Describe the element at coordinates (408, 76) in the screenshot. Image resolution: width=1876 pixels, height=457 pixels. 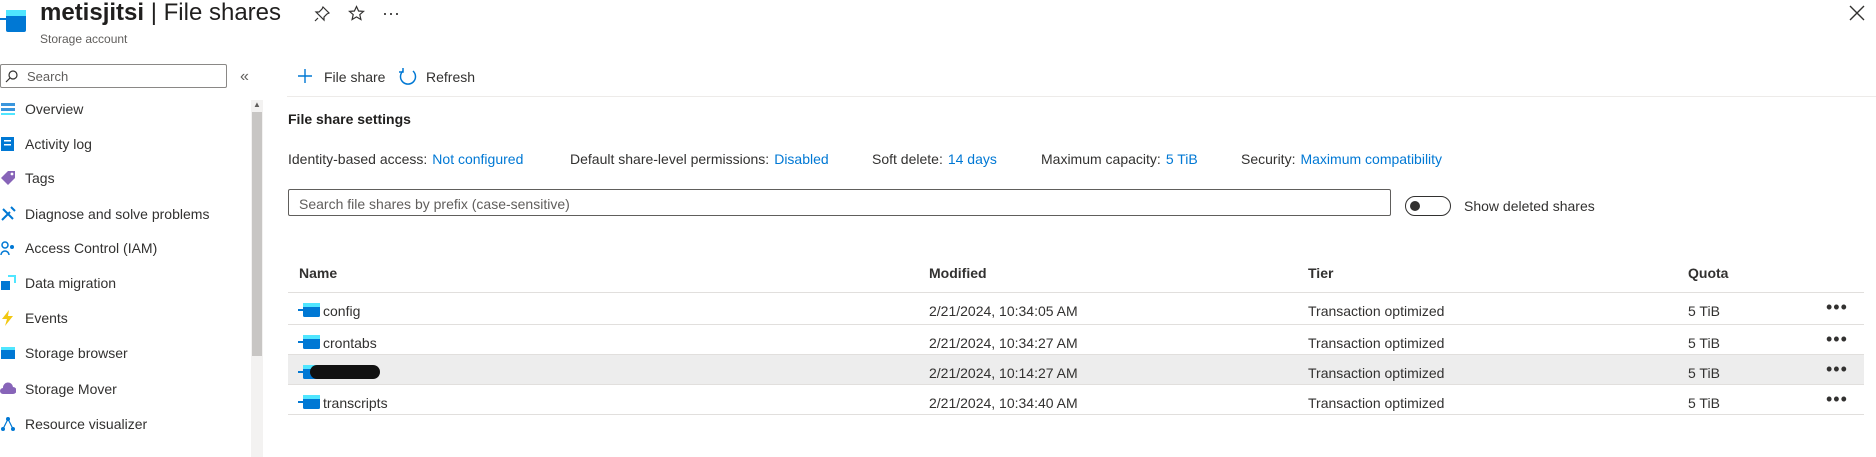
I see `refresh-icon` at that location.